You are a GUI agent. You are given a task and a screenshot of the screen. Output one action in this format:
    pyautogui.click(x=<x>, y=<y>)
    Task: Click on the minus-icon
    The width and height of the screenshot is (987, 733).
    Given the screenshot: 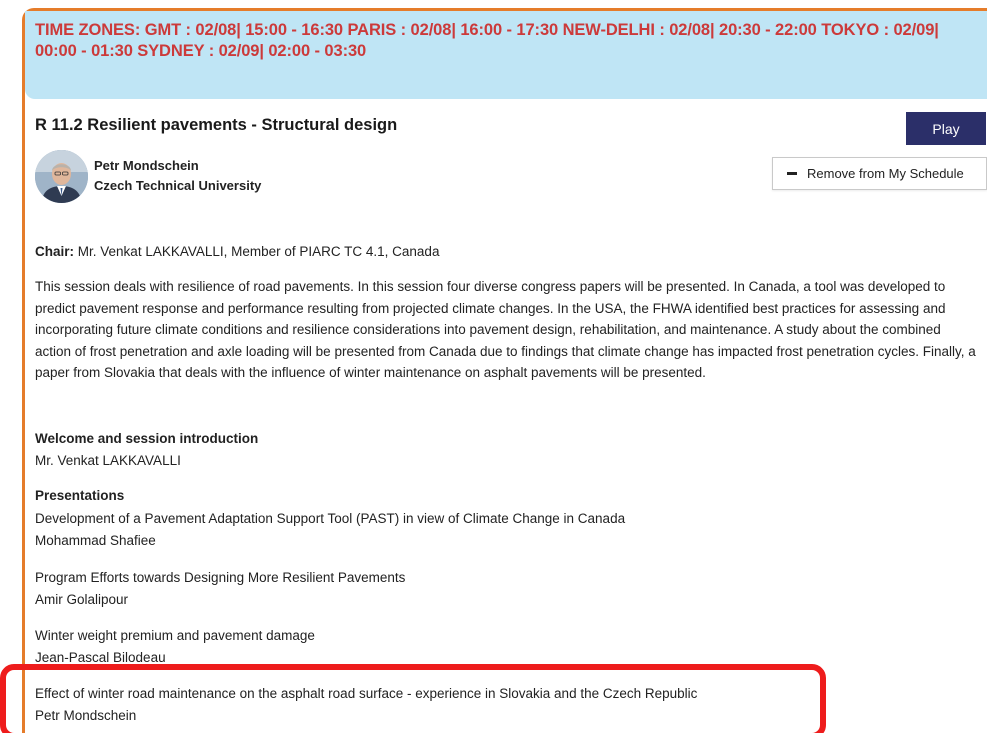 What is the action you would take?
    pyautogui.click(x=792, y=173)
    